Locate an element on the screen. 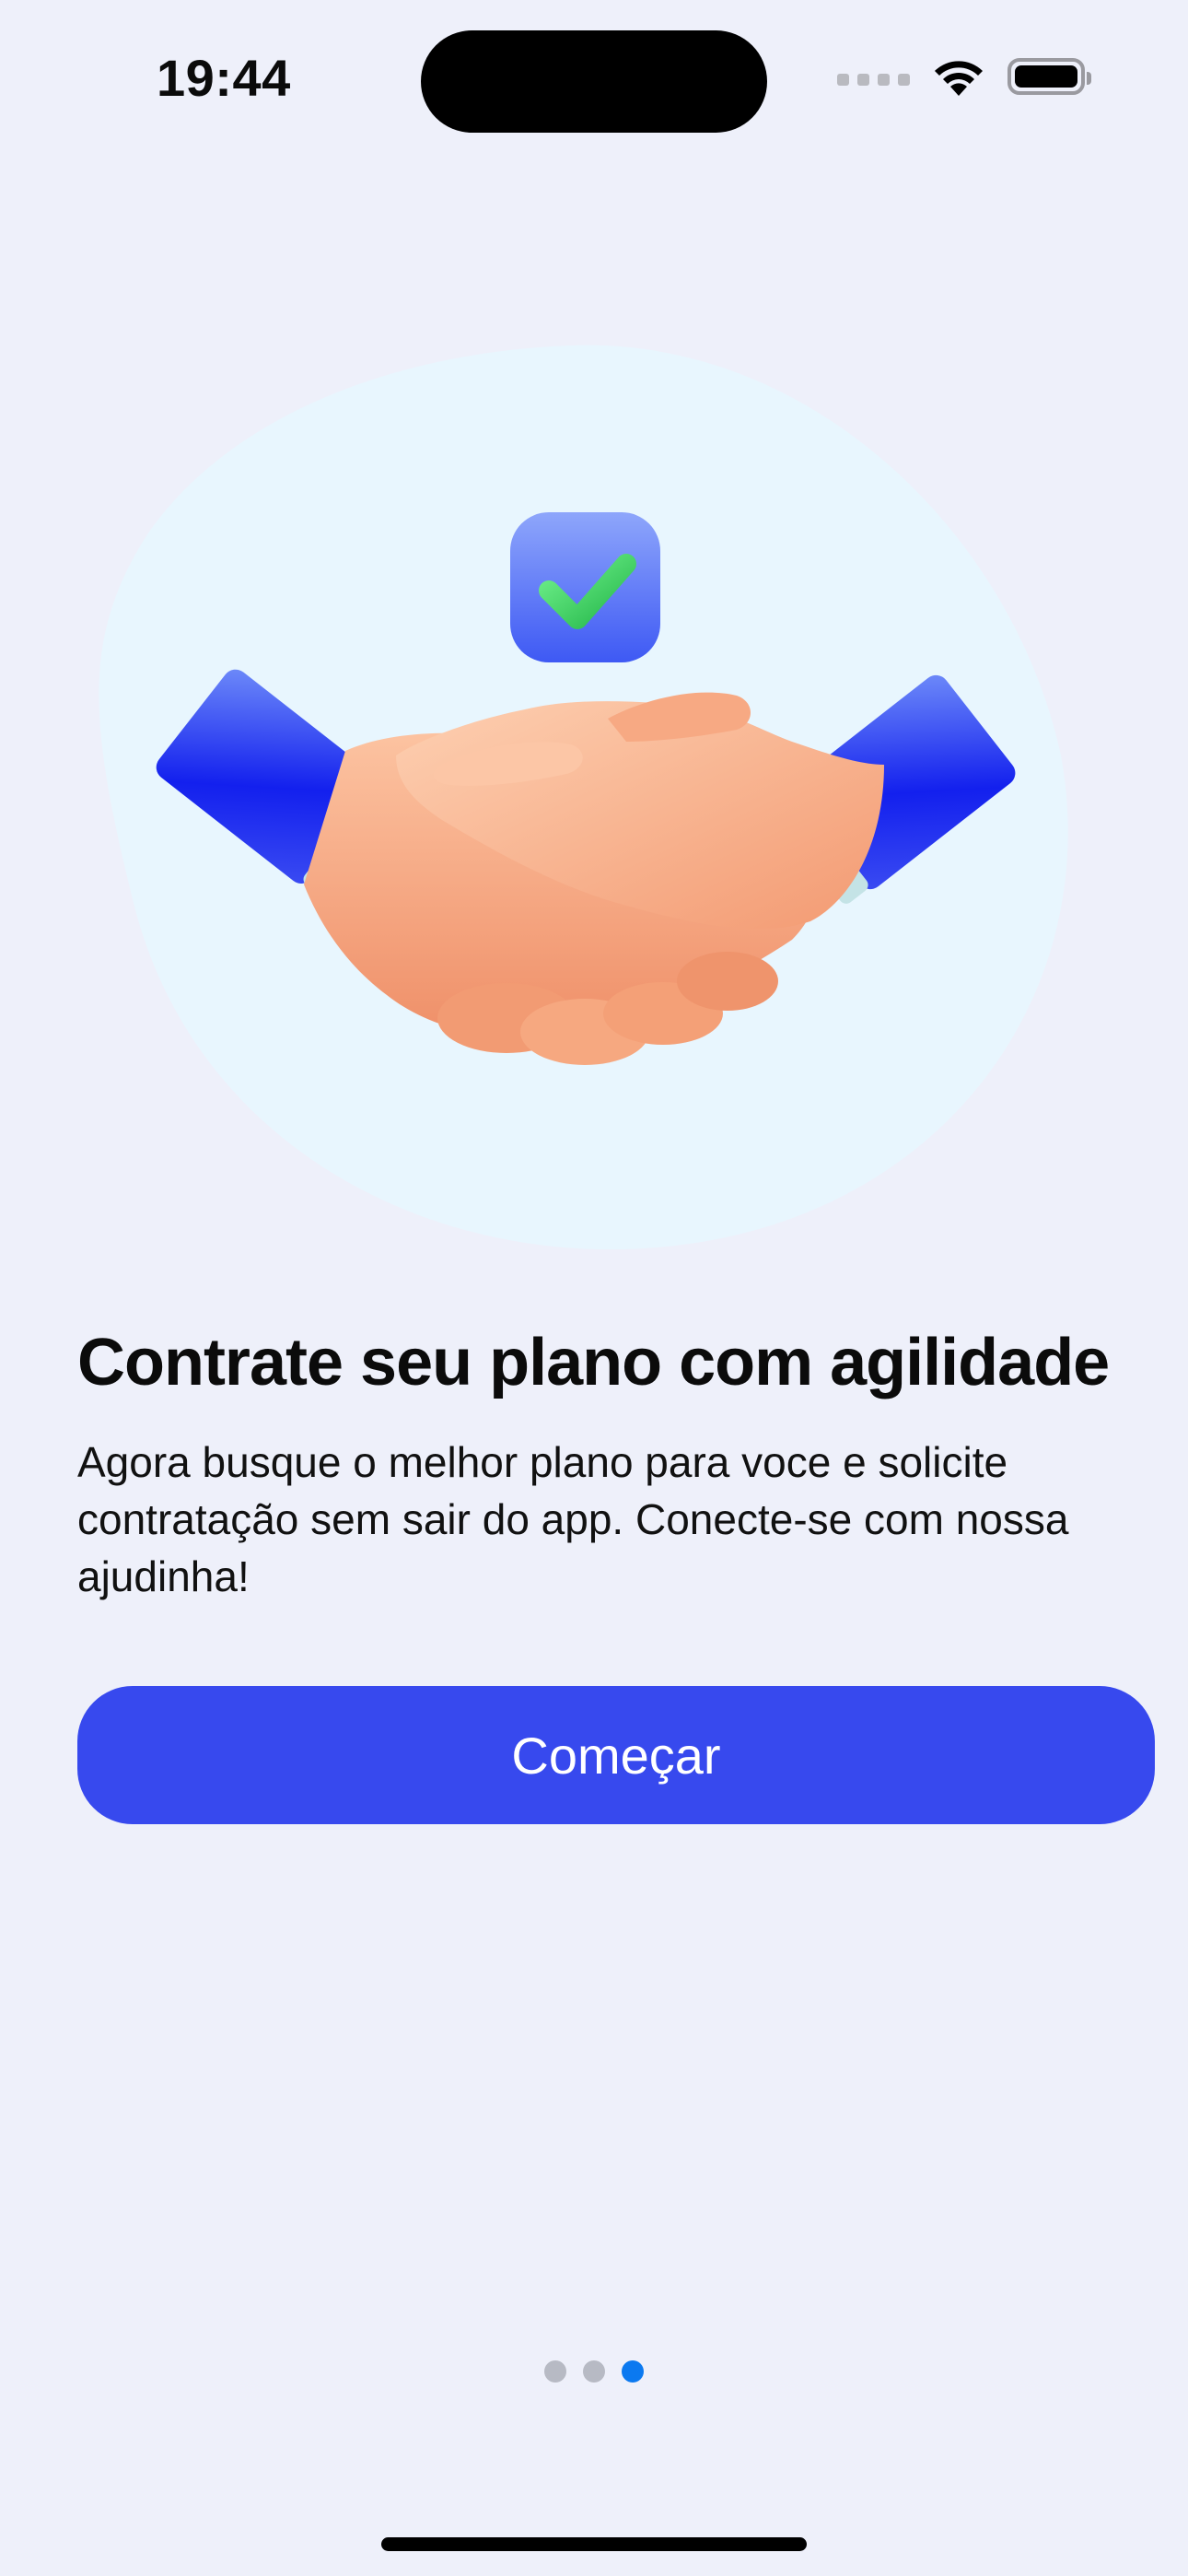 The width and height of the screenshot is (1188, 2576). page-indicator is located at coordinates (594, 2371).